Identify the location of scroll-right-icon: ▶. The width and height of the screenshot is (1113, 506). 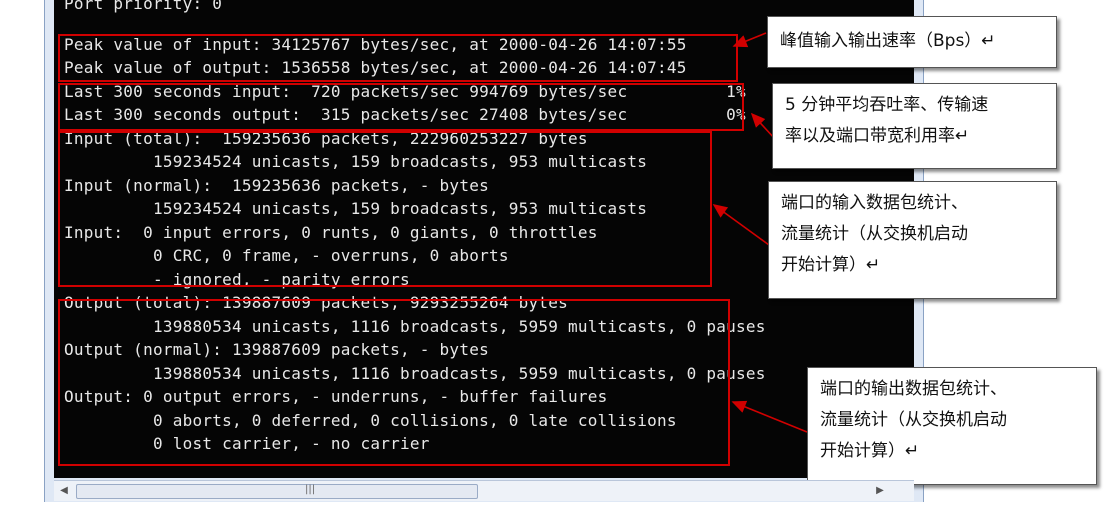
(880, 491).